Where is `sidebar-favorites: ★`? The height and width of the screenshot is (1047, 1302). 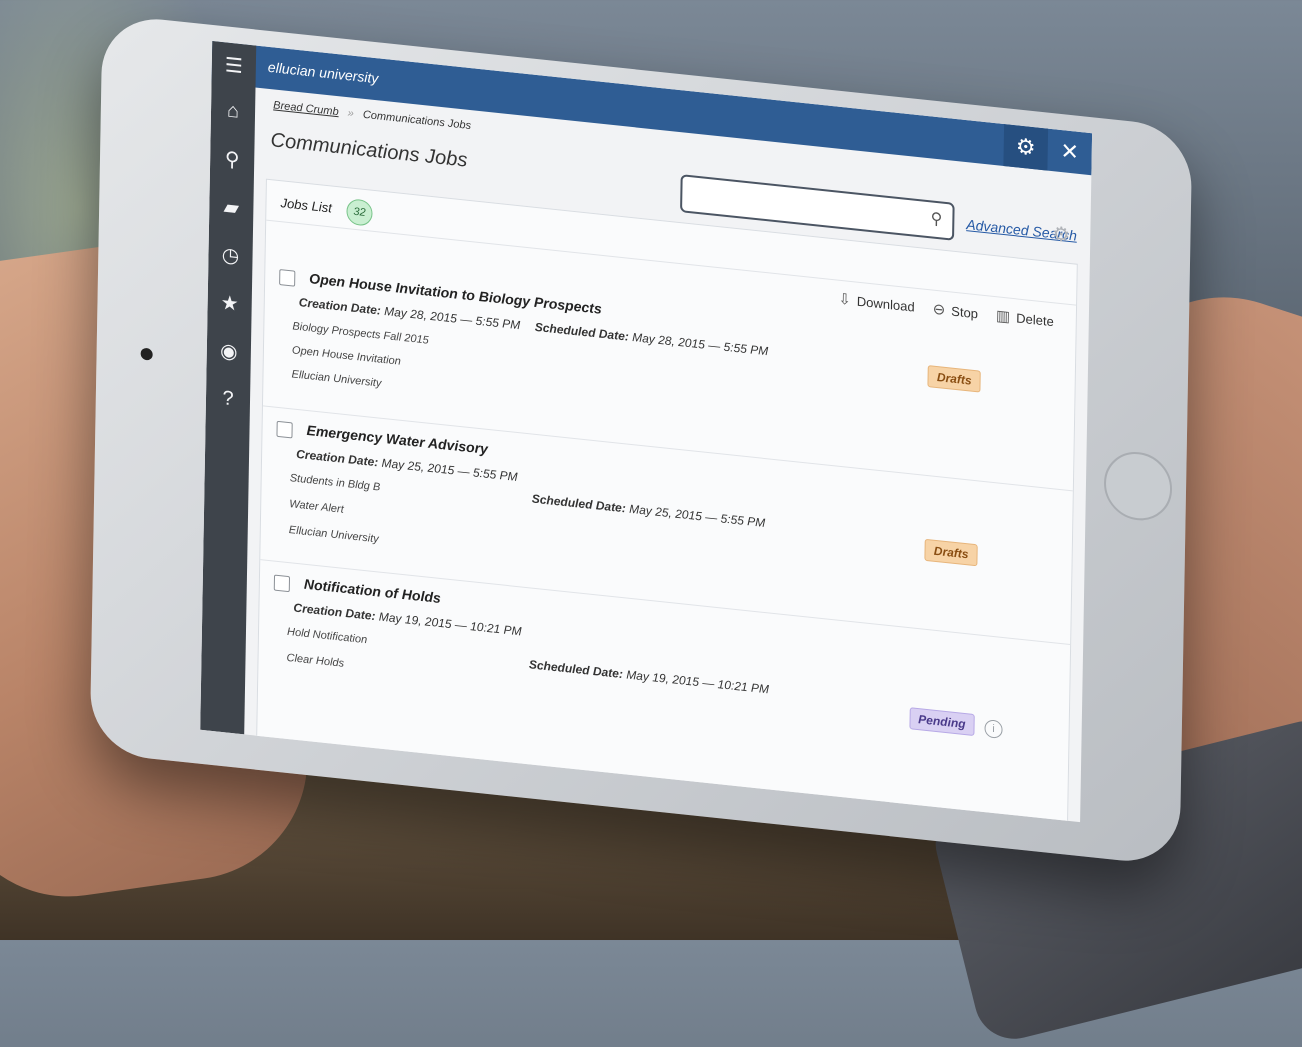 sidebar-favorites: ★ is located at coordinates (229, 303).